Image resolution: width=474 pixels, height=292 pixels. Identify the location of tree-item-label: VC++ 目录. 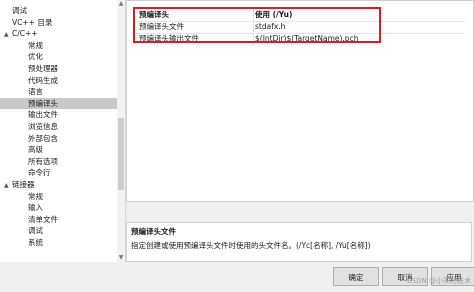
(32, 22).